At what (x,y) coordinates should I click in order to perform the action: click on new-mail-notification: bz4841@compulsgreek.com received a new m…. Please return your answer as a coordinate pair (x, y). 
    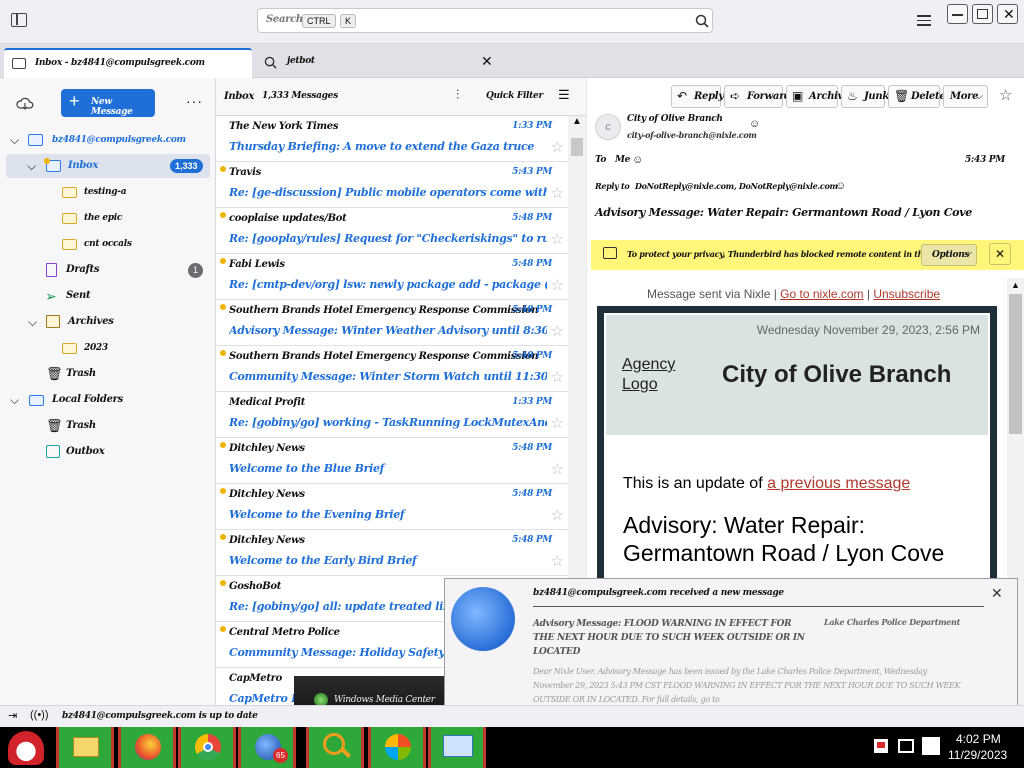
    Looking at the image, I should click on (731, 647).